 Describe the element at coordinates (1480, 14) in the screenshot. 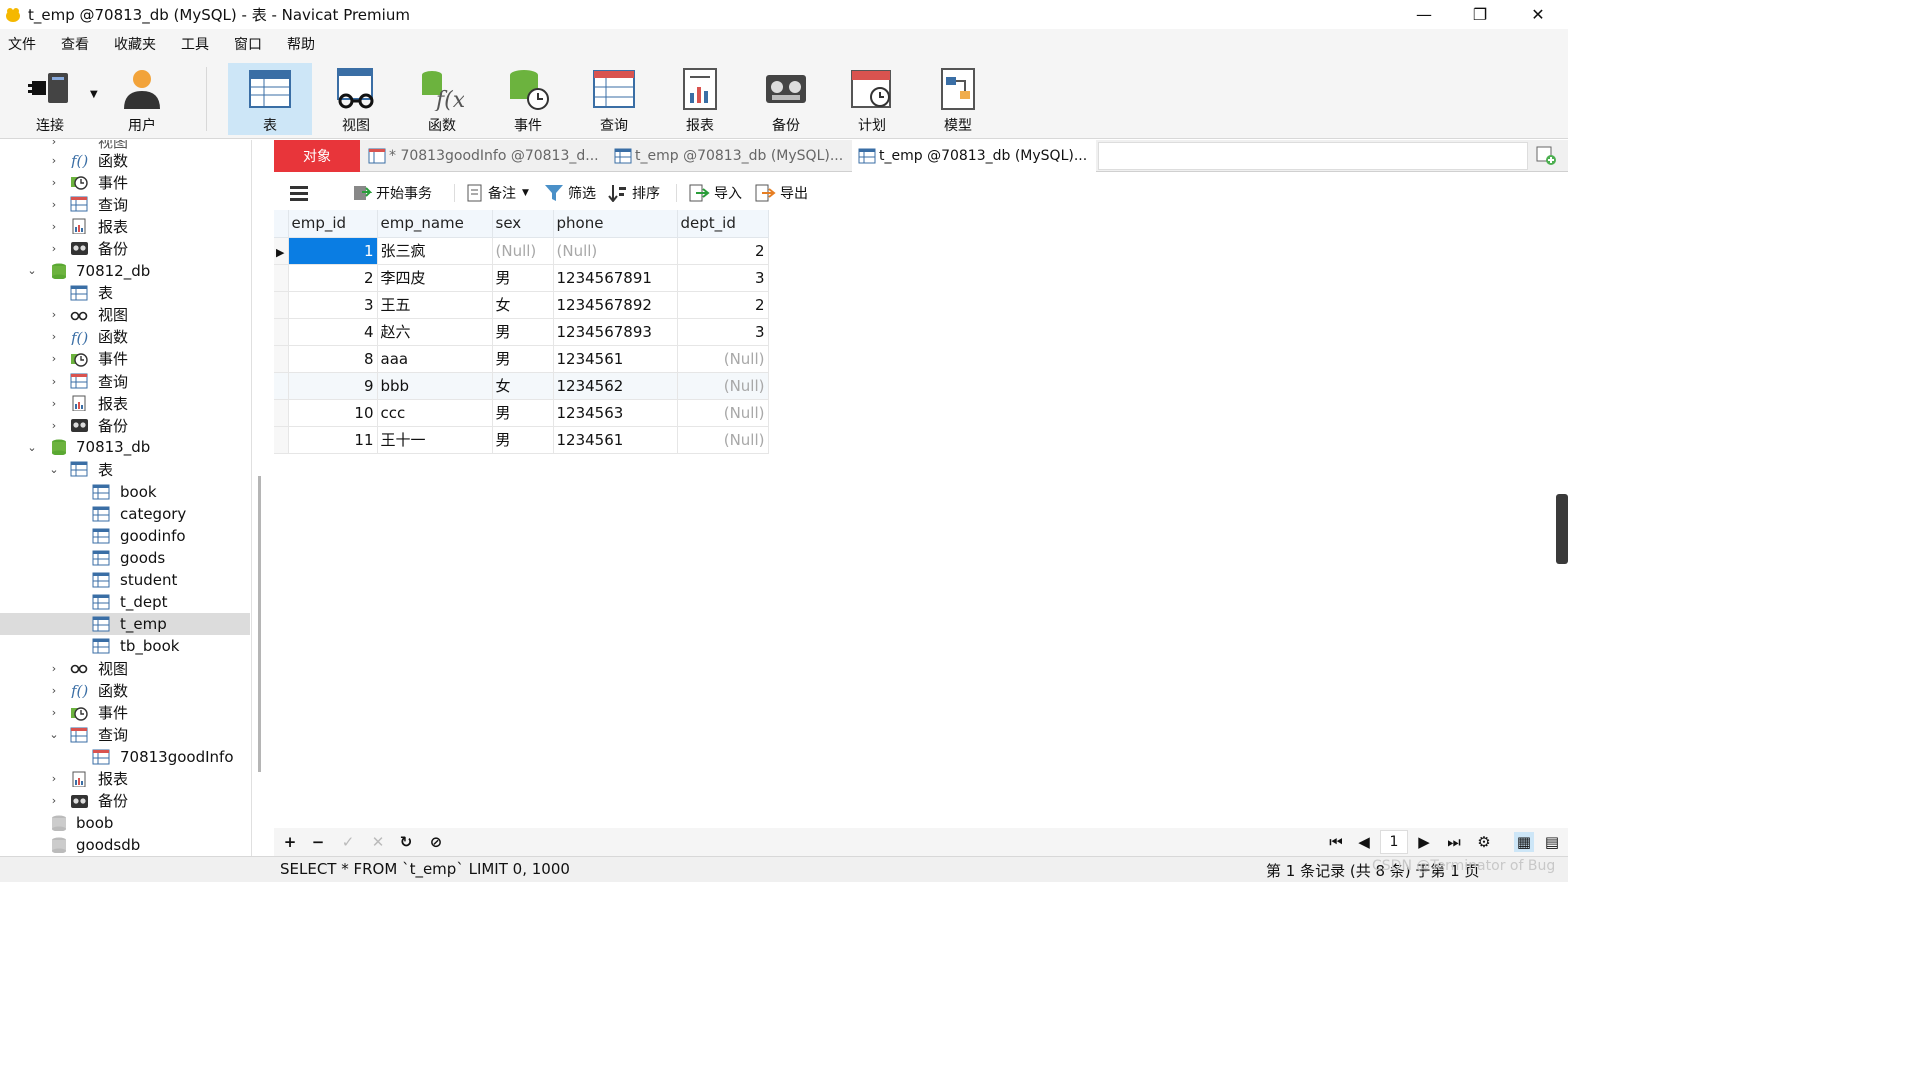

I see `restore-button: ❐` at that location.